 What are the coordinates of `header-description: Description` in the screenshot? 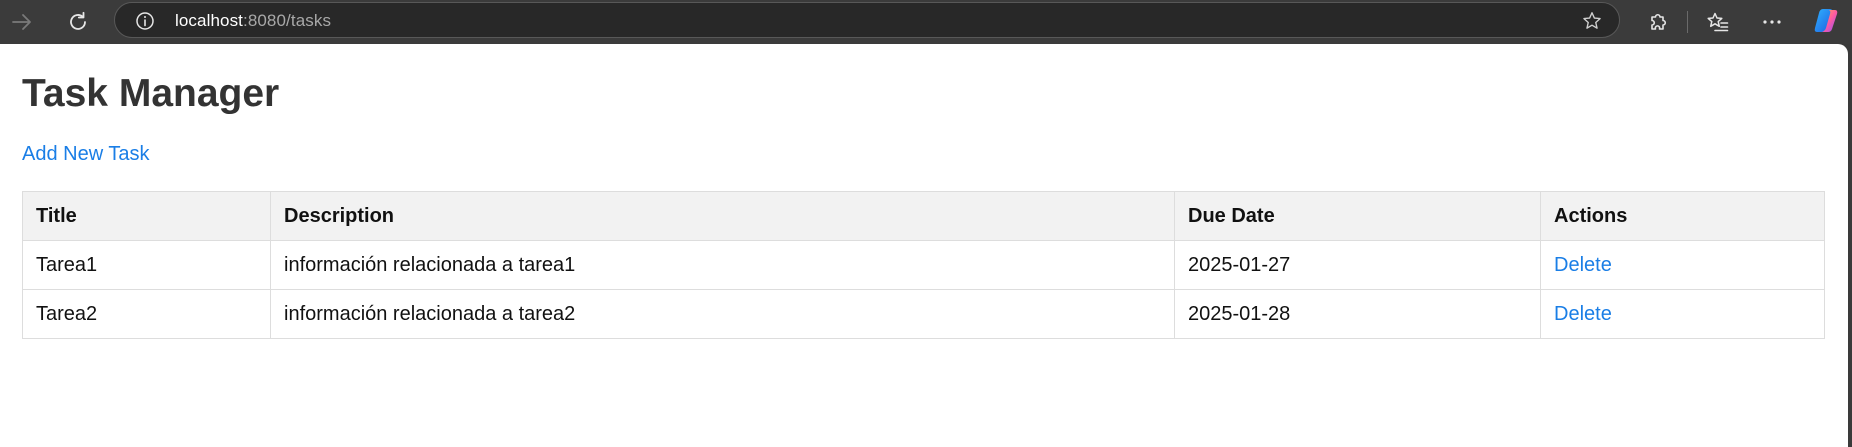 It's located at (722, 216).